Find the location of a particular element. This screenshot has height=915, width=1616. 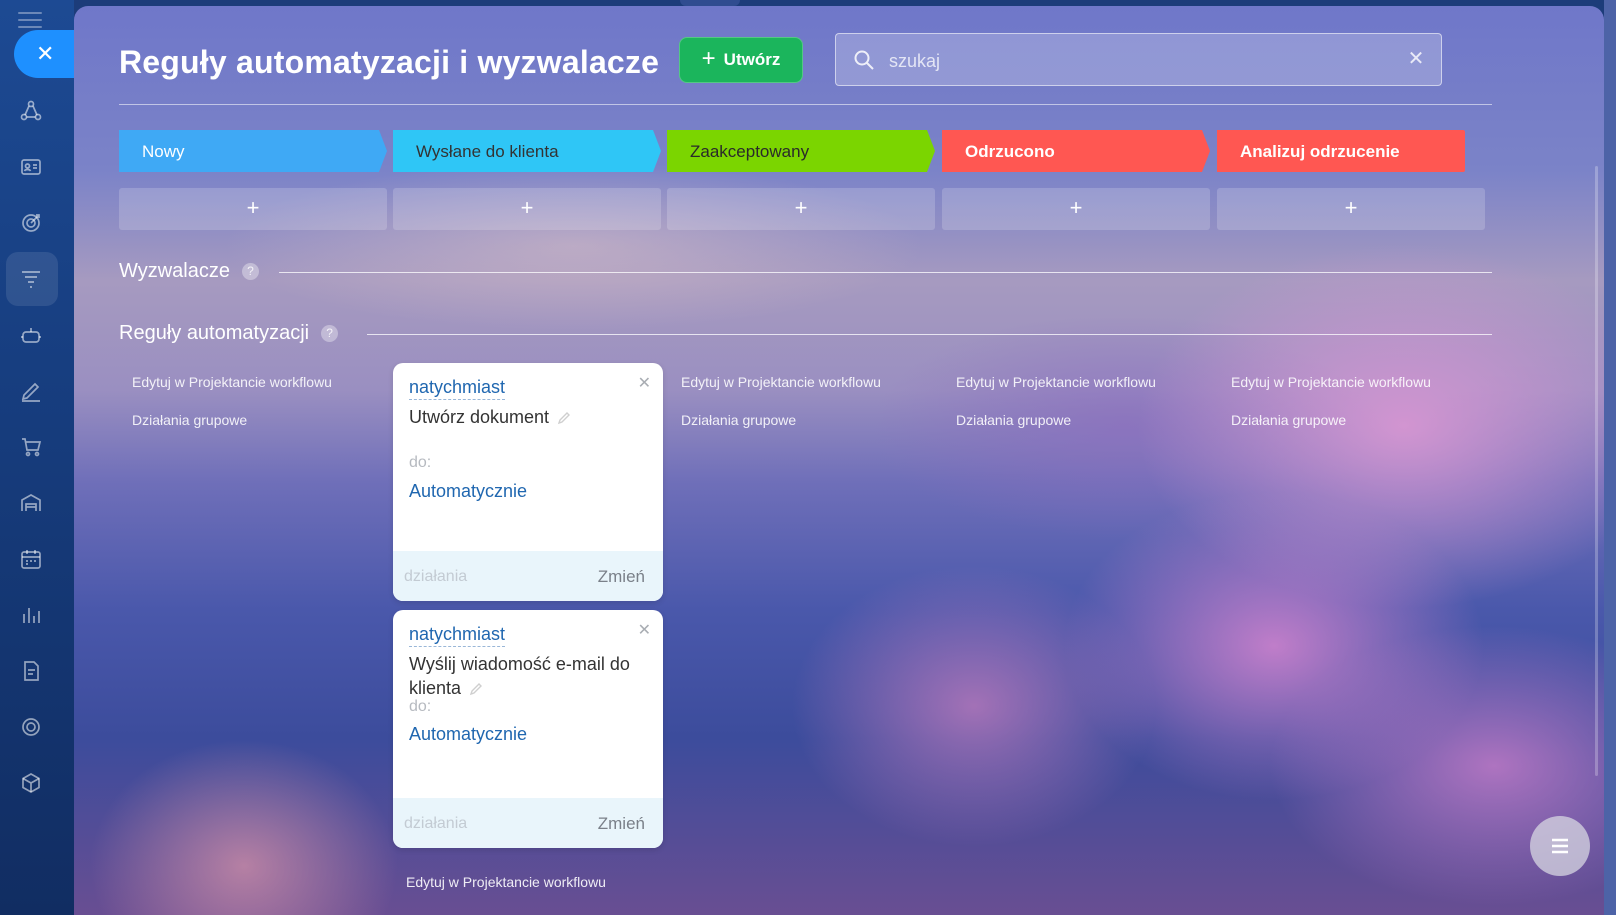

plus-icon: + is located at coordinates (708, 58).